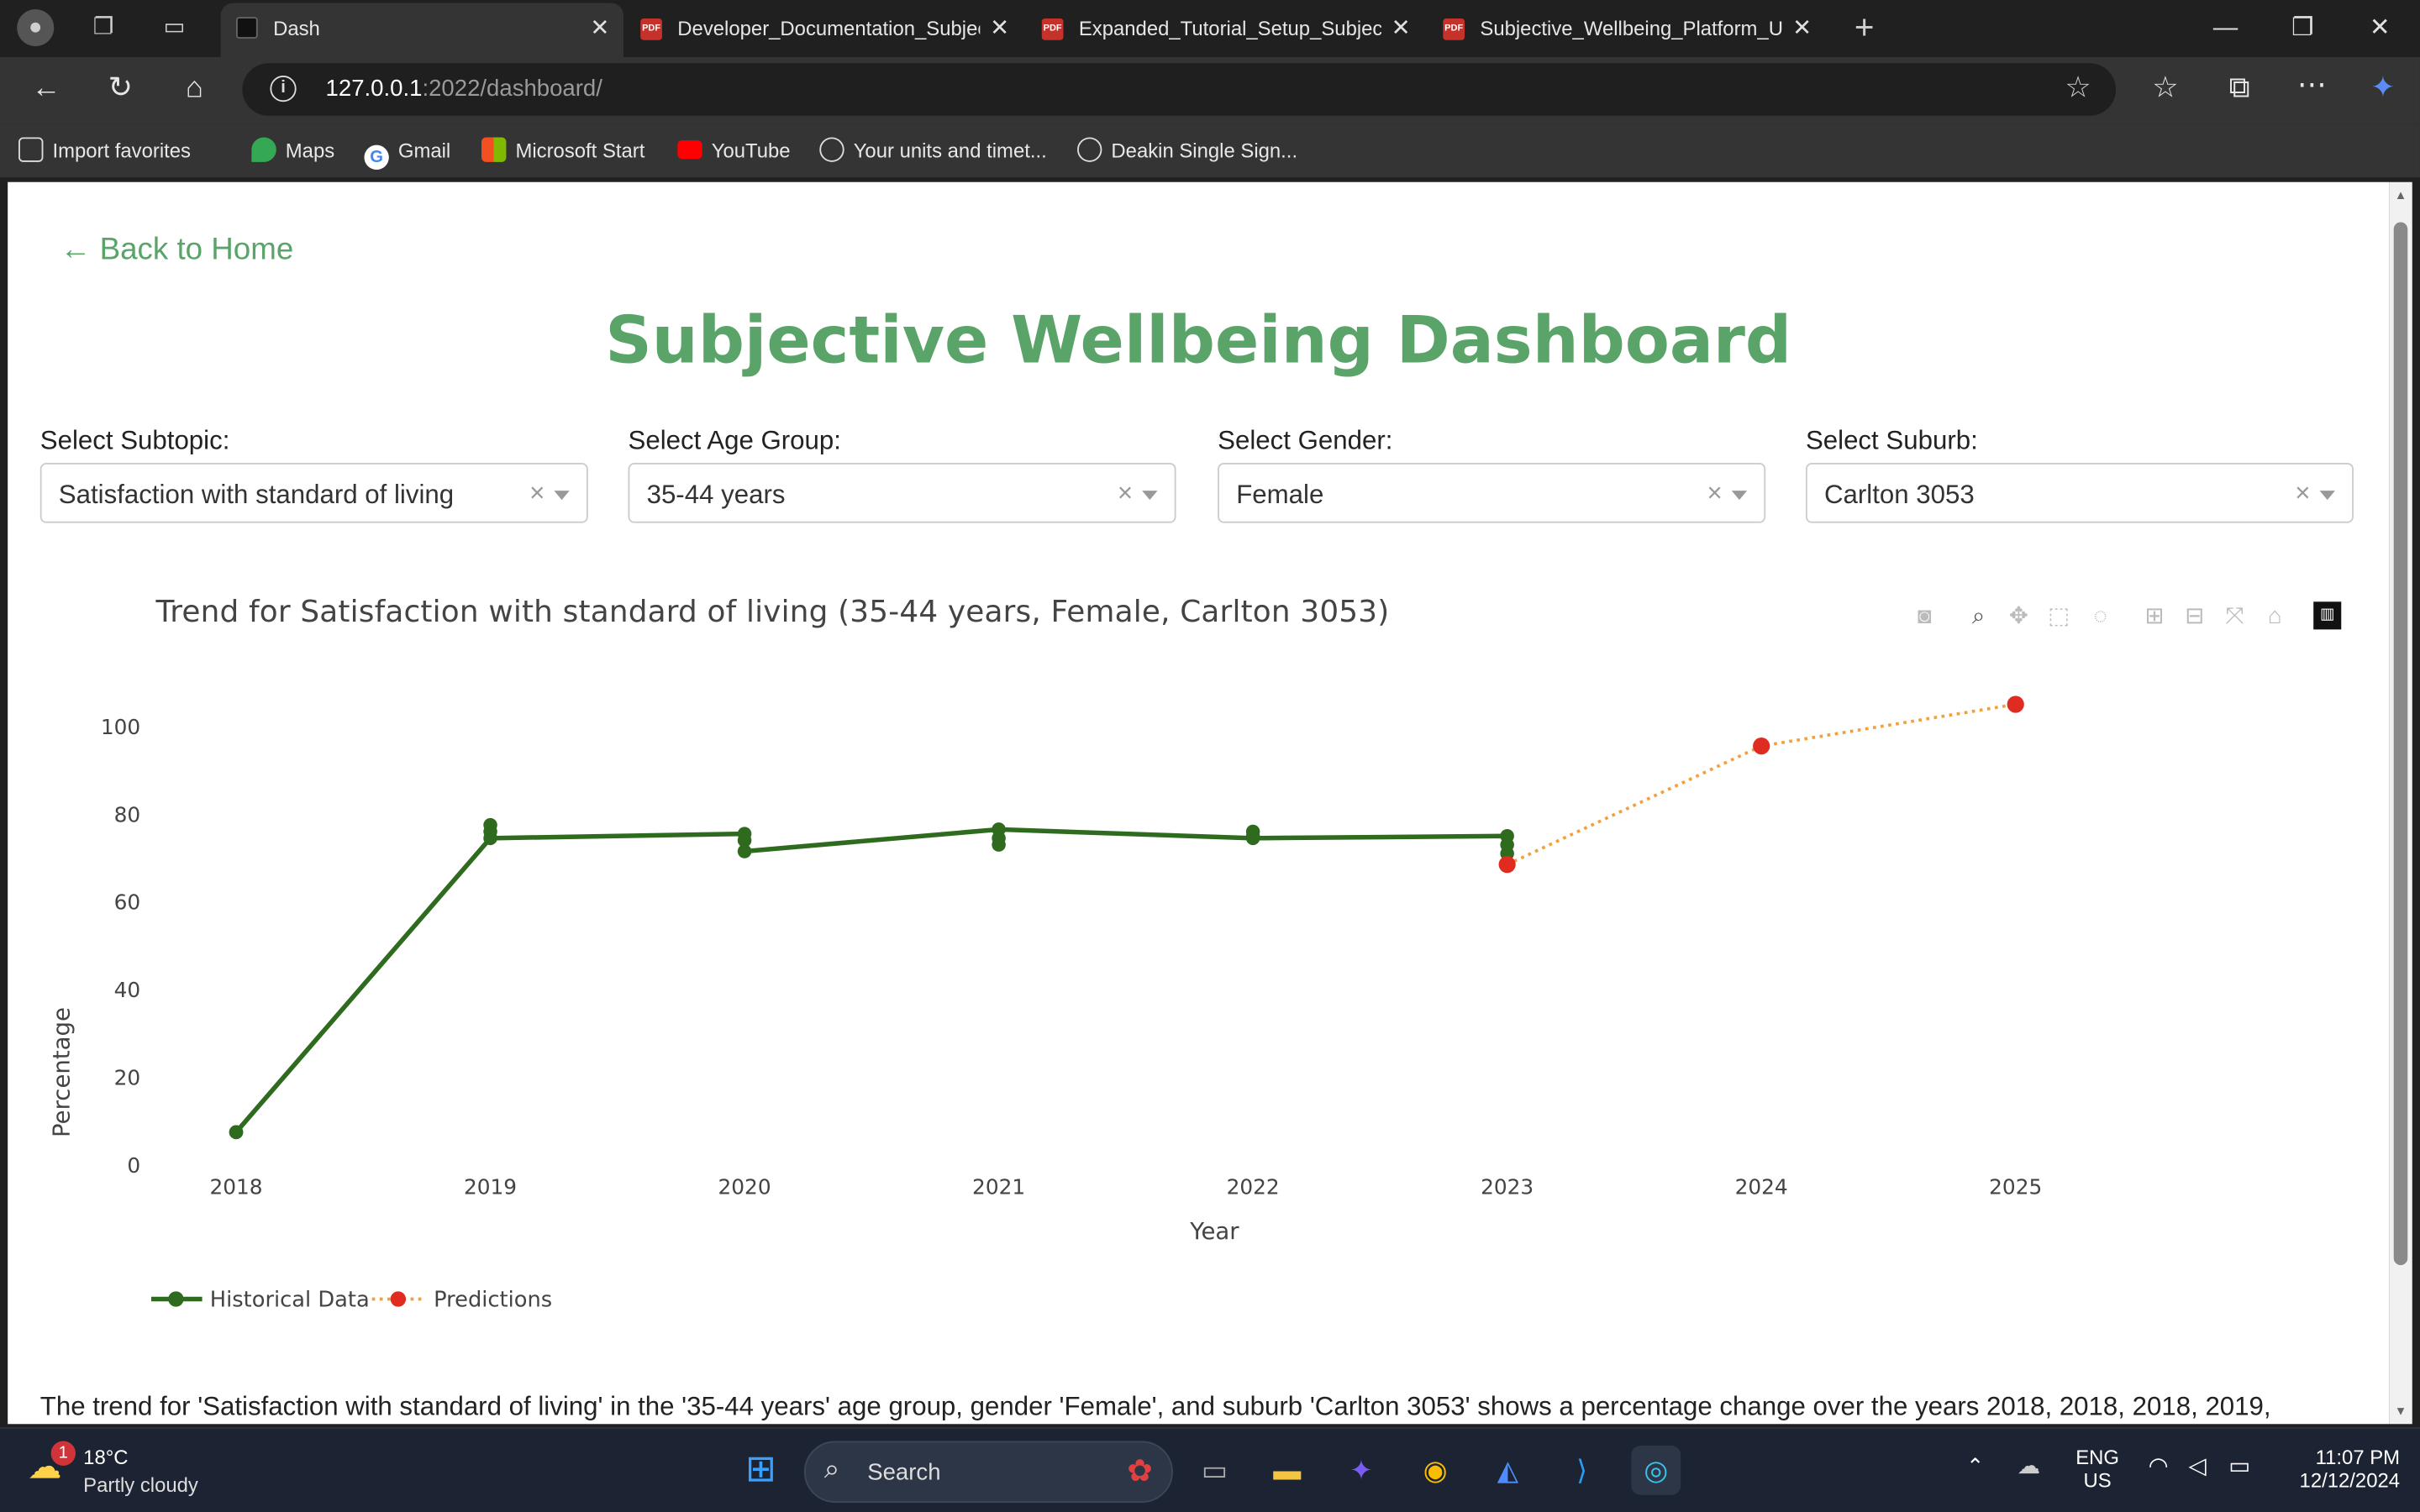  What do you see at coordinates (2239, 90) in the screenshot?
I see `collections-icon: ⧉` at bounding box center [2239, 90].